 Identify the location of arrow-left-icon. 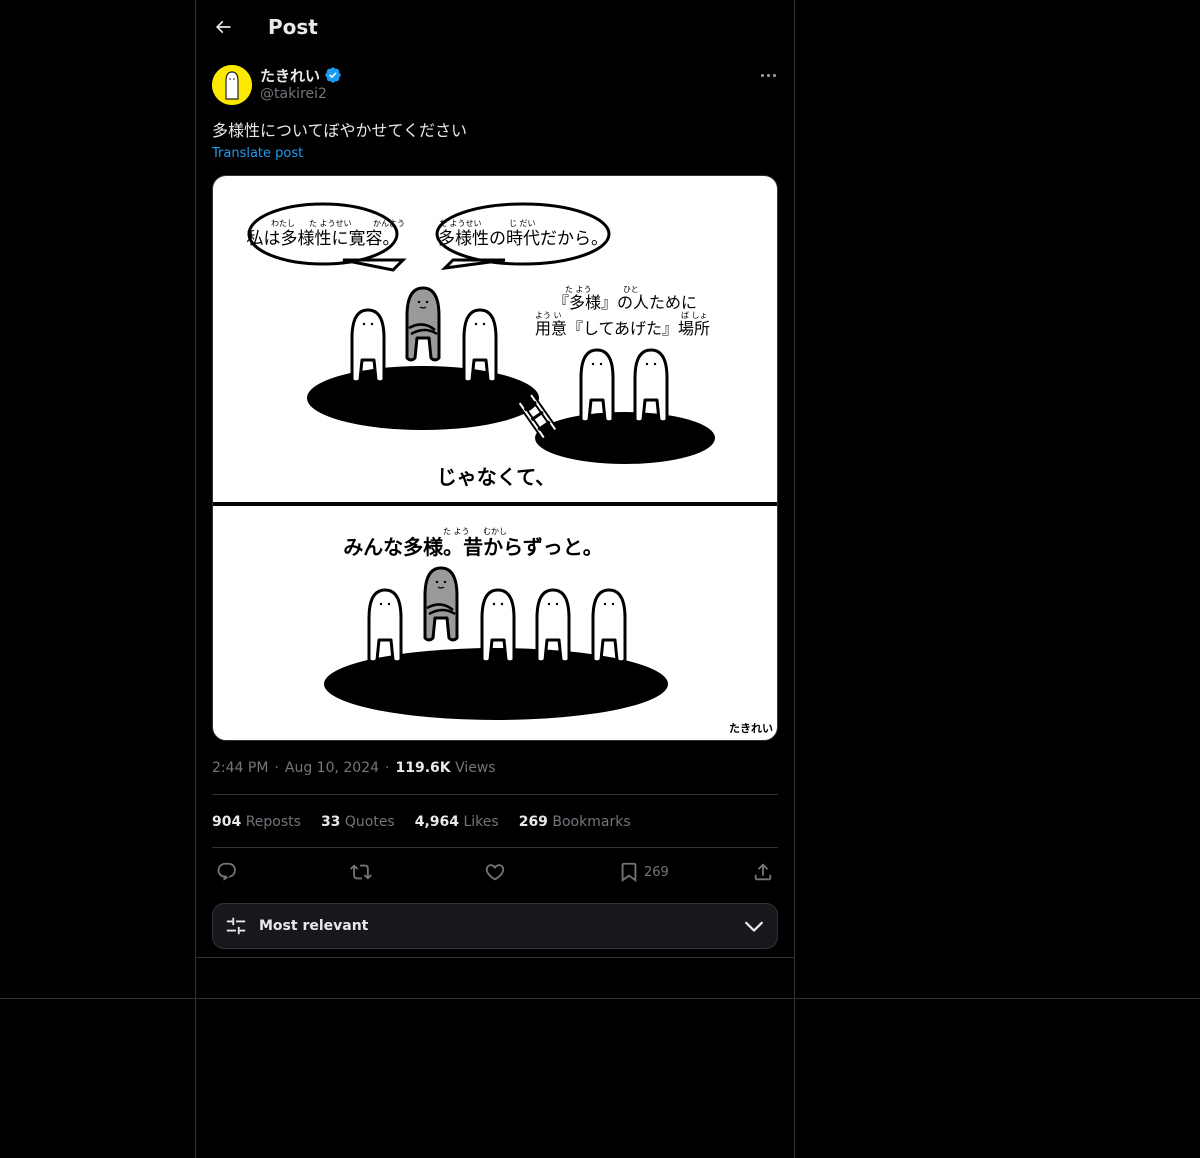
(223, 27).